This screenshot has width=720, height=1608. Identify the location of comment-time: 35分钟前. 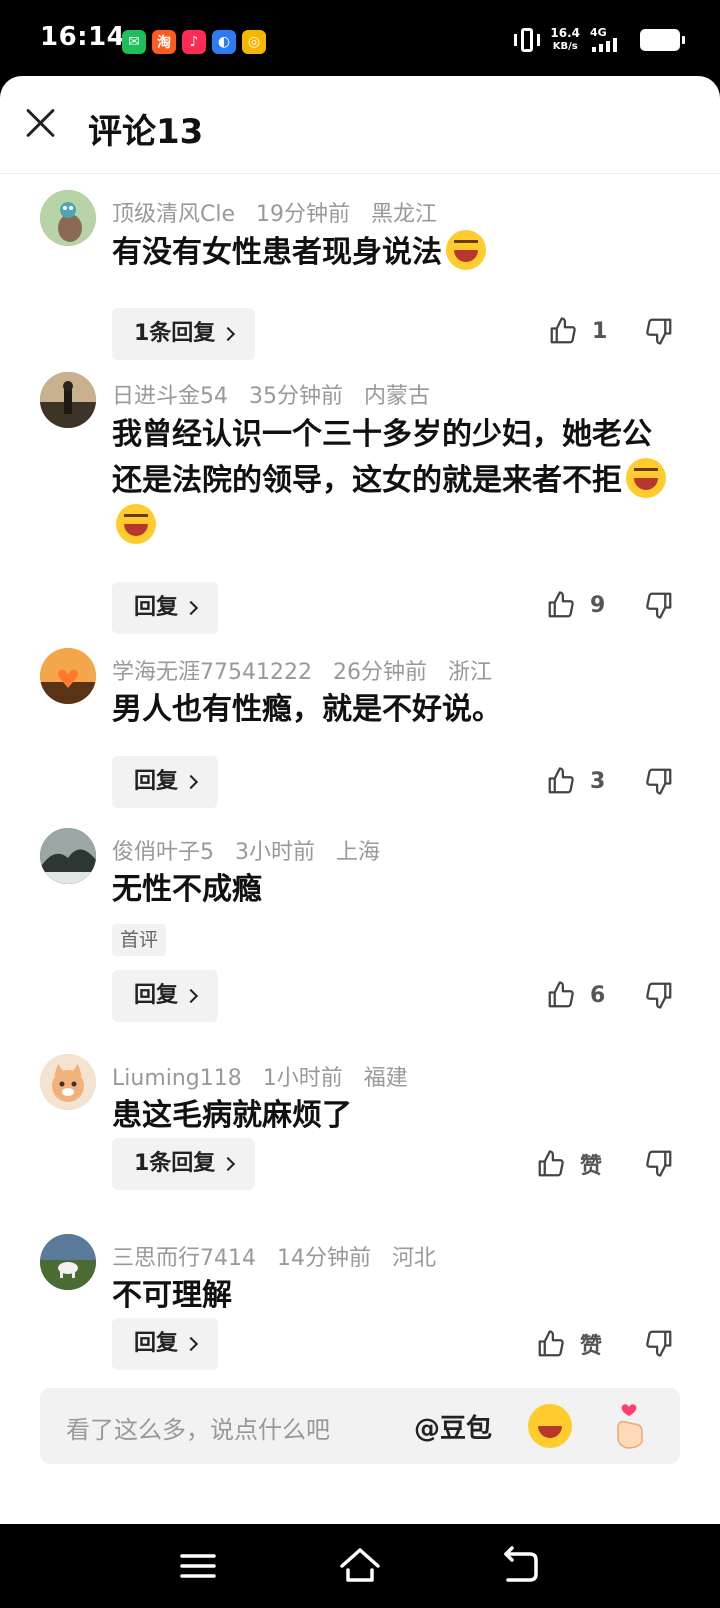
(296, 396).